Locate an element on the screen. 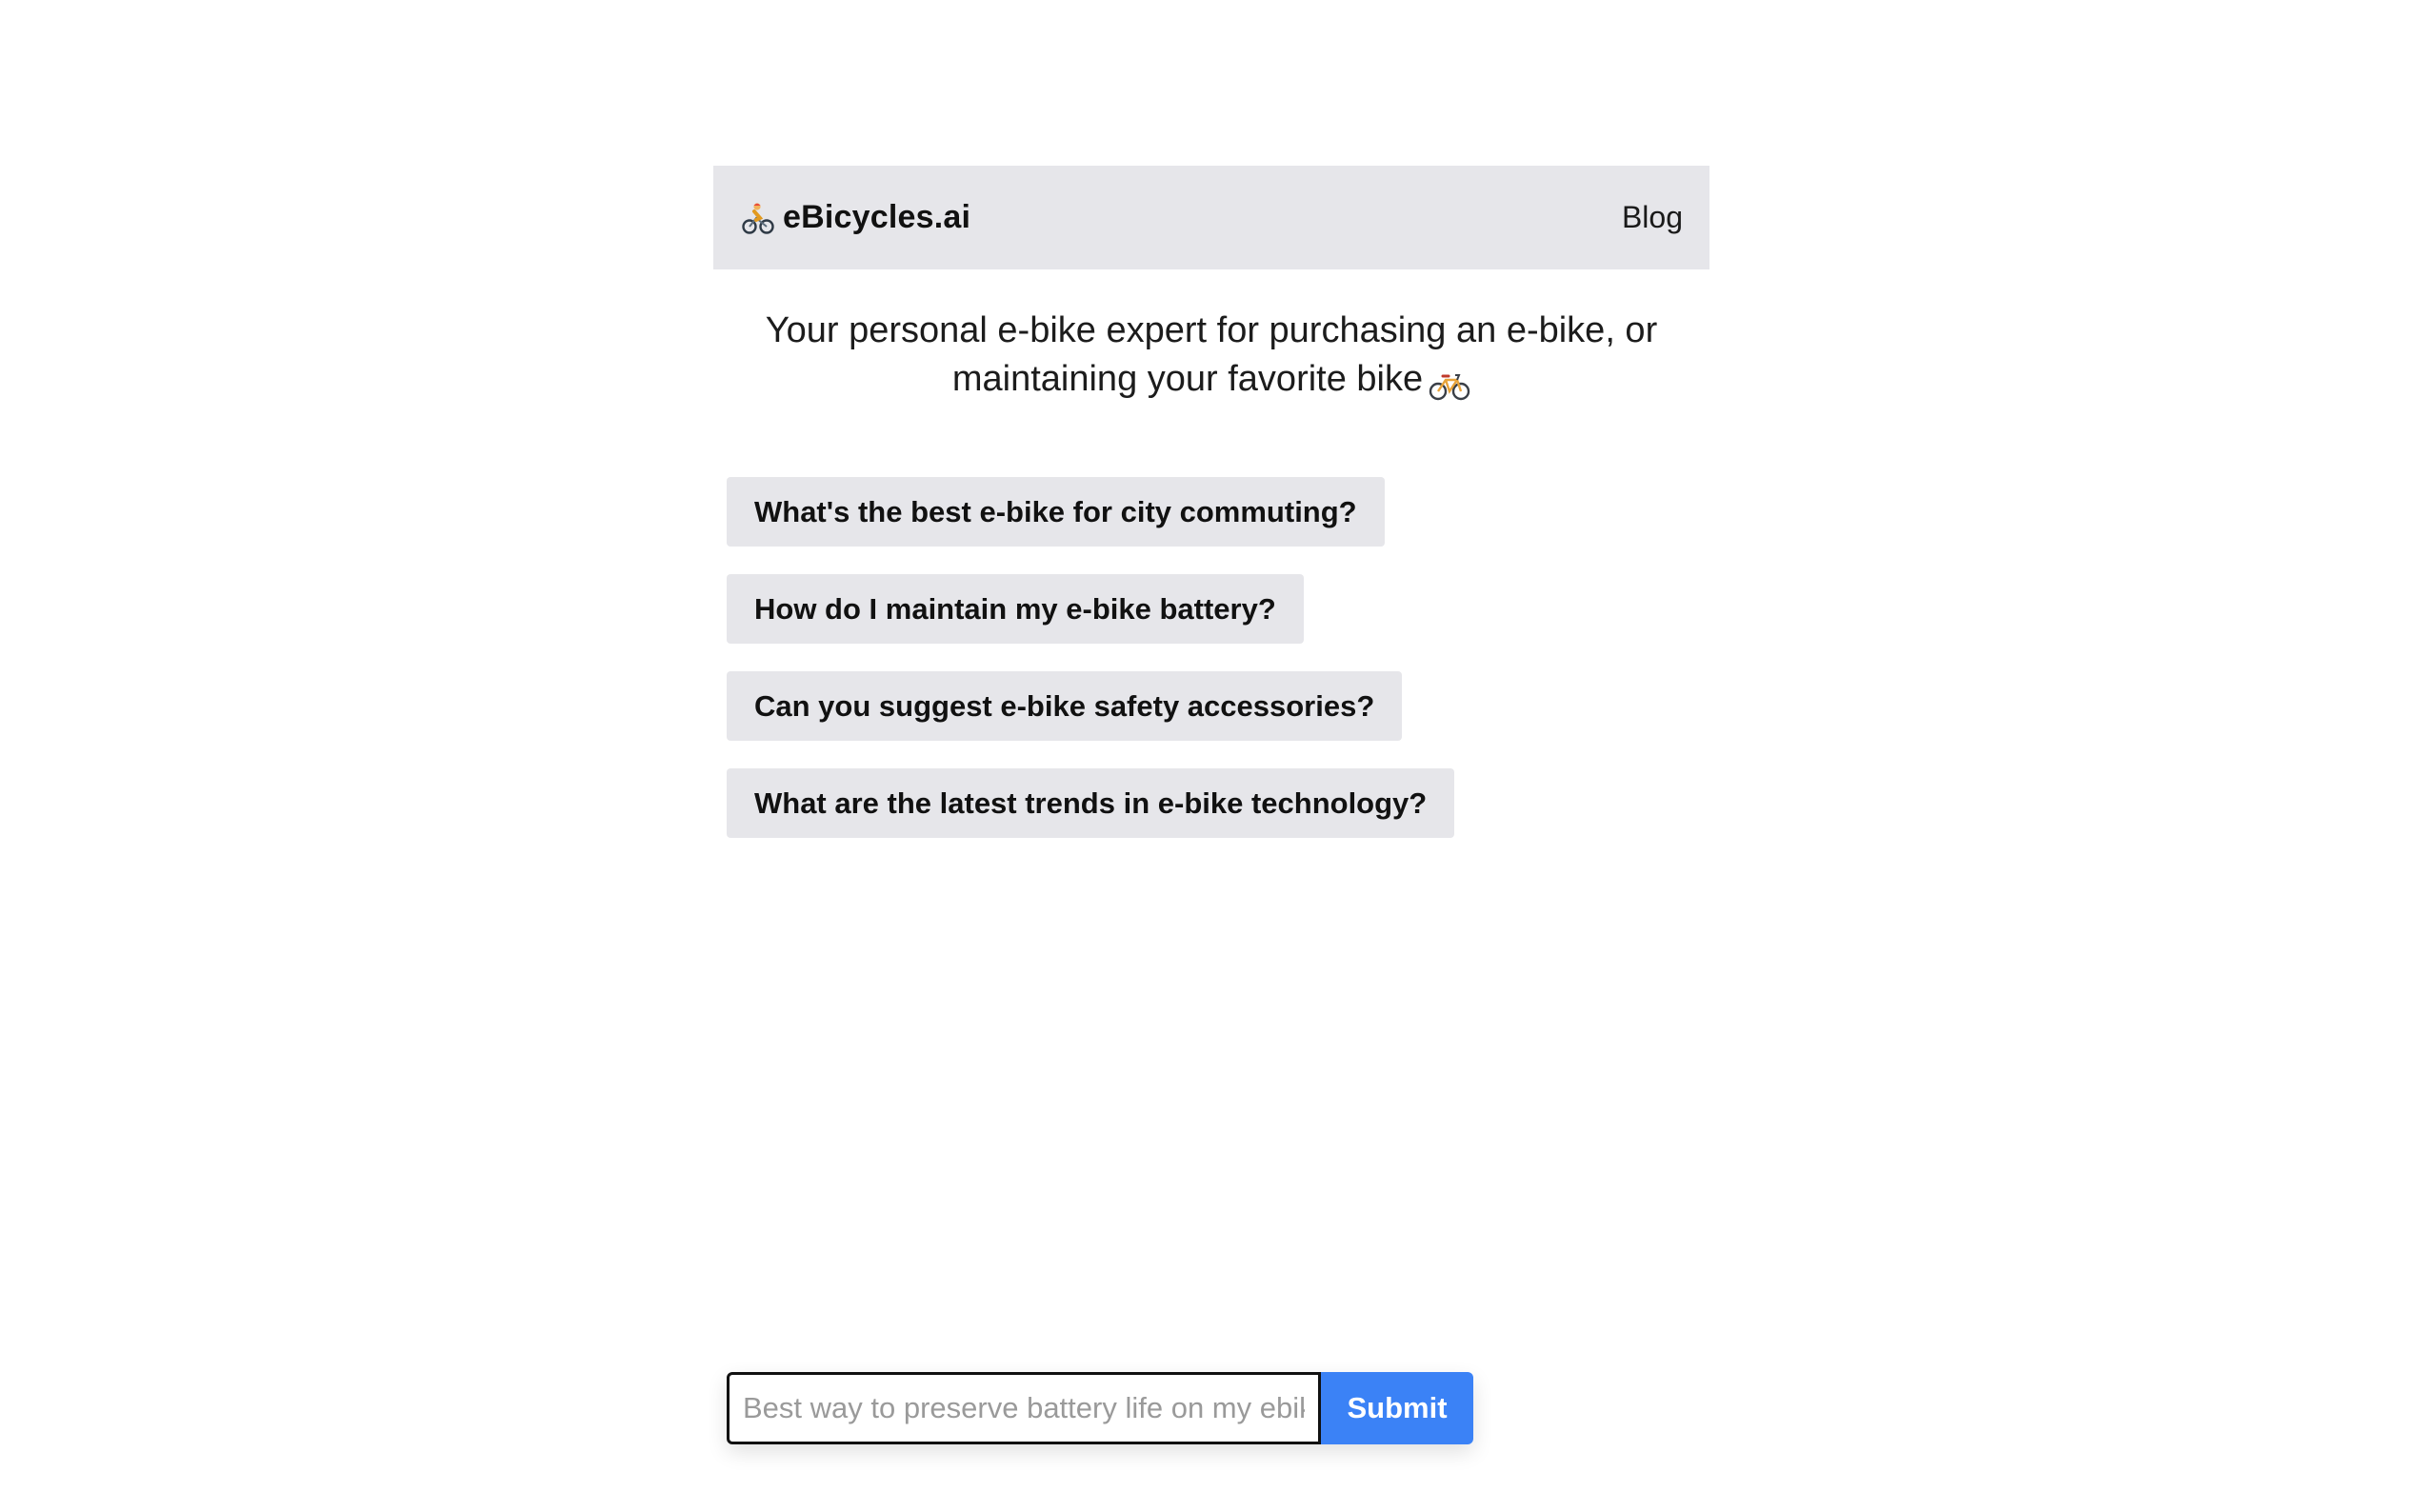 Image resolution: width=2419 pixels, height=1512 pixels. brand-name: eBicycles.ai is located at coordinates (877, 217).